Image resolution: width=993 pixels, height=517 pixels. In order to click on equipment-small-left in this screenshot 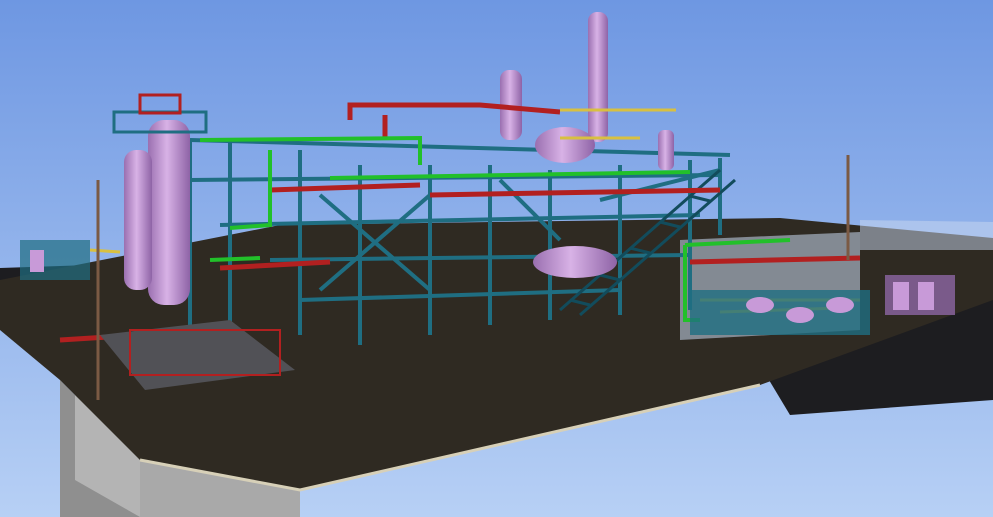, I will do `click(55, 260)`.